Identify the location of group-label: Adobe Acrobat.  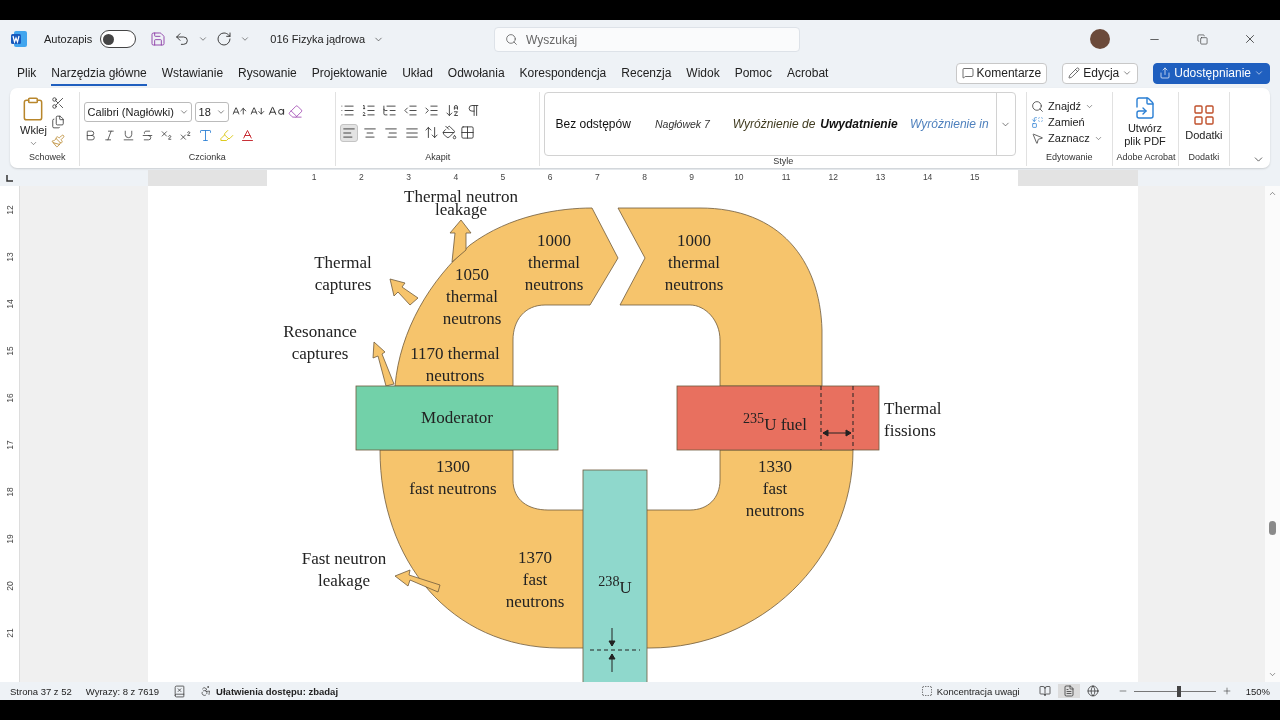
(1145, 158).